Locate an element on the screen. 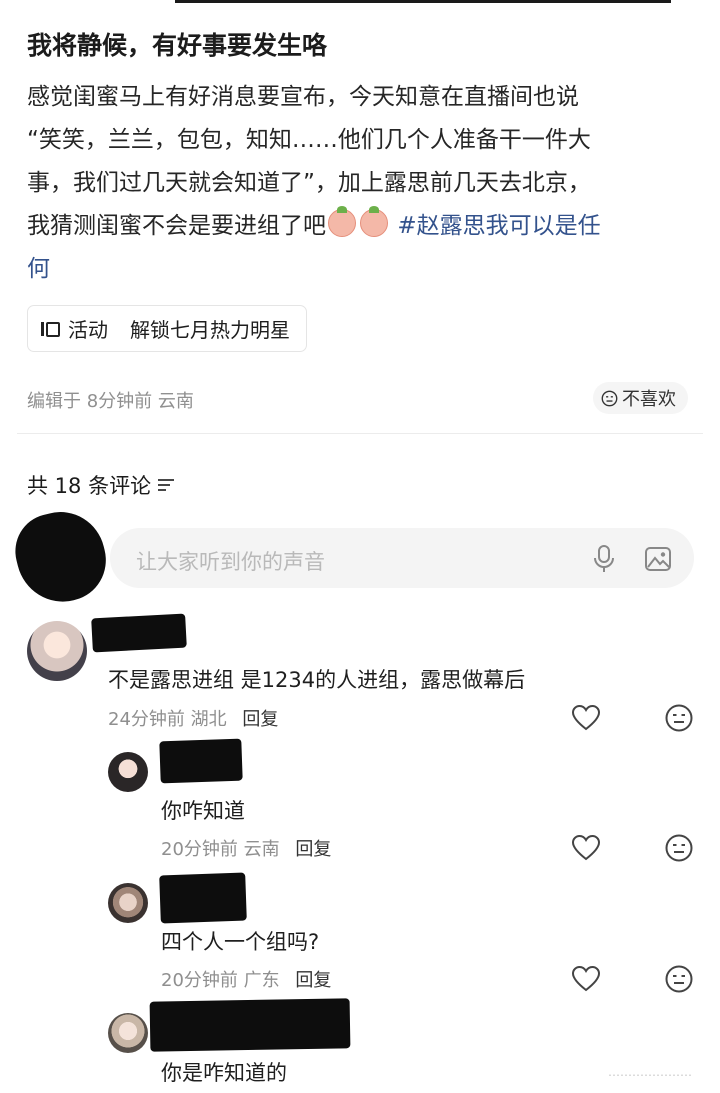 The height and width of the screenshot is (1093, 720). activity-text: 解锁七月热力明星 is located at coordinates (210, 330).